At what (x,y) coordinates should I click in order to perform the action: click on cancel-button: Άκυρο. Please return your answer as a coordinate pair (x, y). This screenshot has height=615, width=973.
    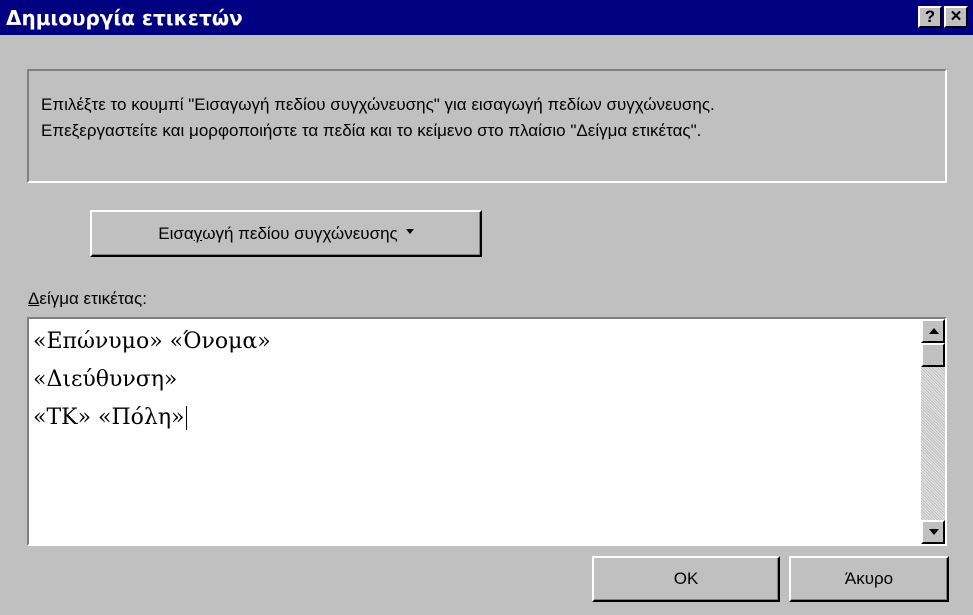
    Looking at the image, I should click on (869, 579).